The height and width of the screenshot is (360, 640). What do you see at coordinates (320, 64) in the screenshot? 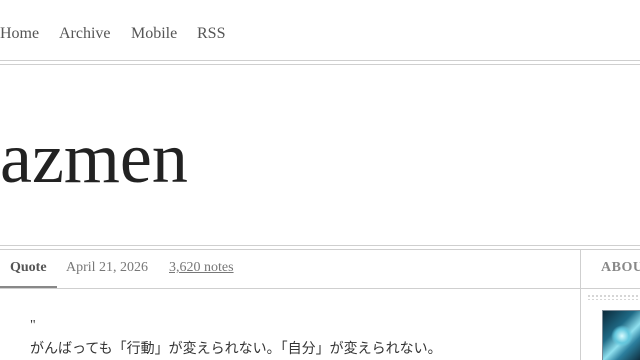
I see `header-divider` at bounding box center [320, 64].